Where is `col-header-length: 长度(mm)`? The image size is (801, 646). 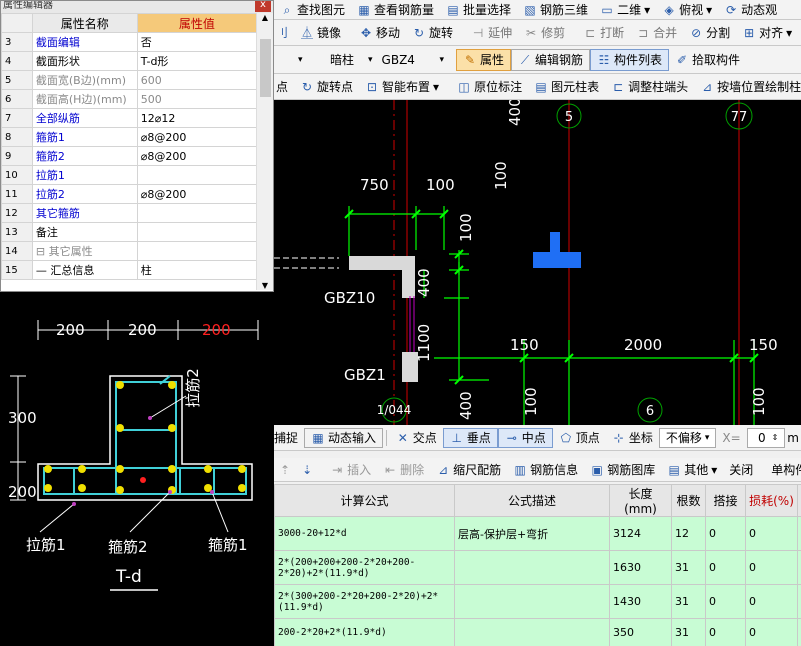
col-header-length: 长度(mm) is located at coordinates (640, 500).